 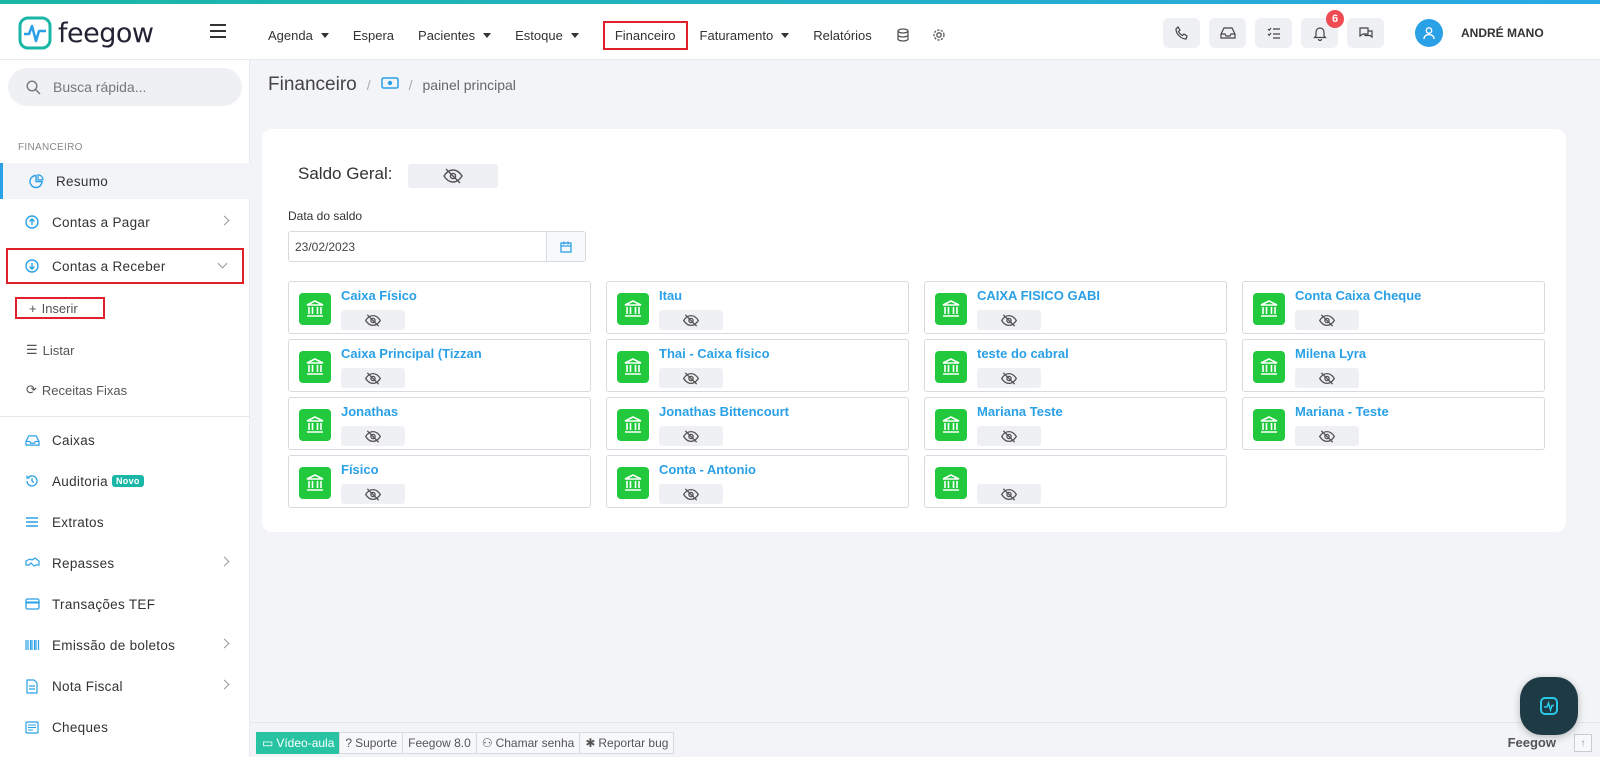 I want to click on sidebar-sub-label: Receitas Fixas, so click(x=84, y=390).